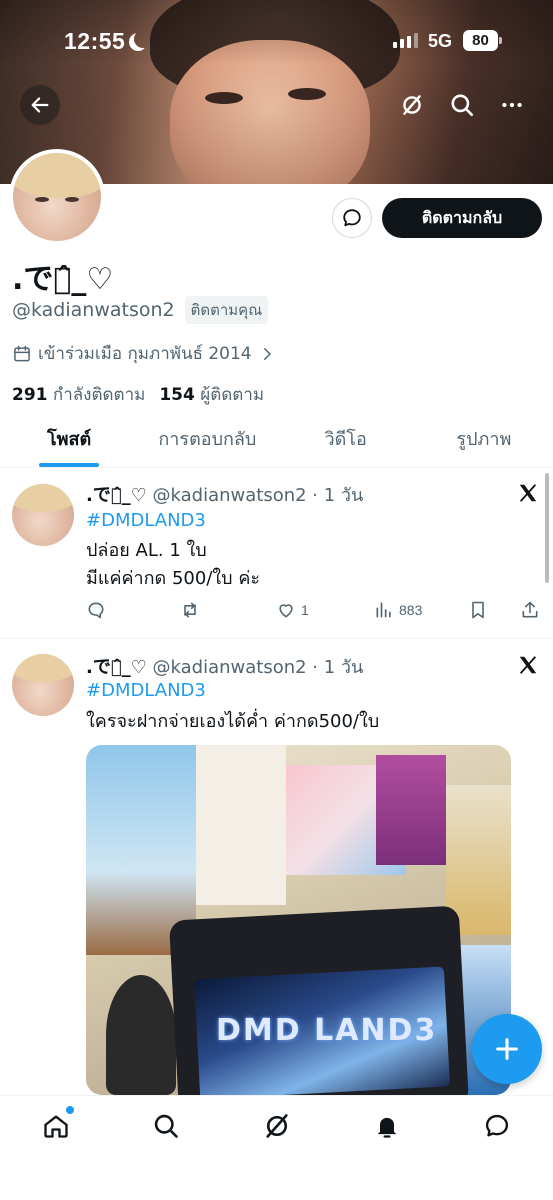 The width and height of the screenshot is (553, 1200). I want to click on tweet-text: ใครจะฝากจ่ายเองได้ค่ำ ค่ากด500/ใบ, so click(232, 722).